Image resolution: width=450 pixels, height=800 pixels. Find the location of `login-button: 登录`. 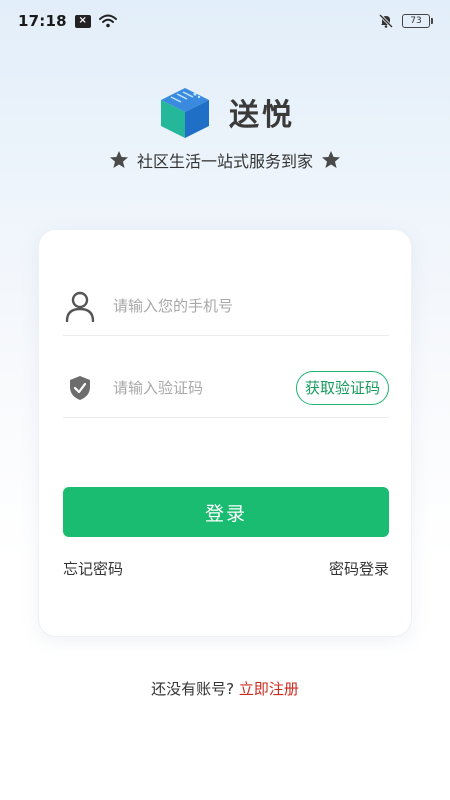

login-button: 登录 is located at coordinates (226, 512).